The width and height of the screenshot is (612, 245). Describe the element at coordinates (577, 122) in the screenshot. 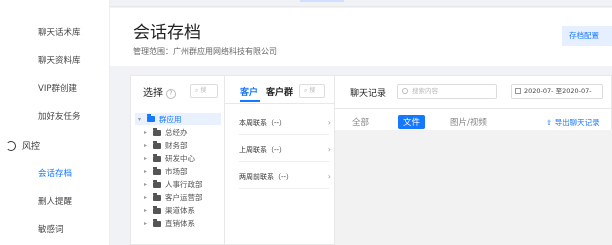

I see `export-label: 导出聊天记录` at that location.